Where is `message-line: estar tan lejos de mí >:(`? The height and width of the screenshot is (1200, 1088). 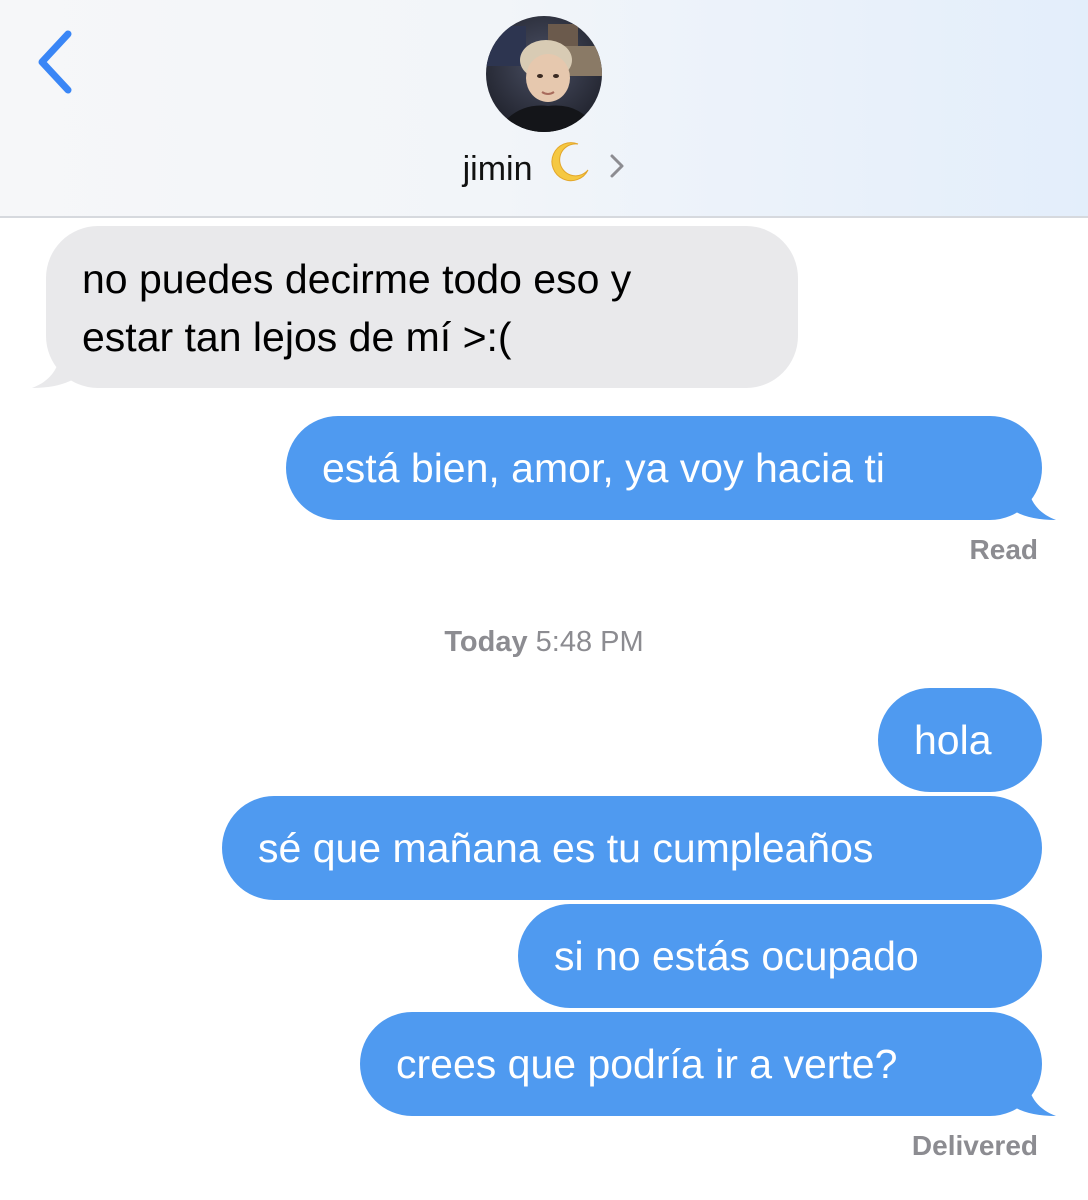
message-line: estar tan lejos de mí >:( is located at coordinates (297, 337).